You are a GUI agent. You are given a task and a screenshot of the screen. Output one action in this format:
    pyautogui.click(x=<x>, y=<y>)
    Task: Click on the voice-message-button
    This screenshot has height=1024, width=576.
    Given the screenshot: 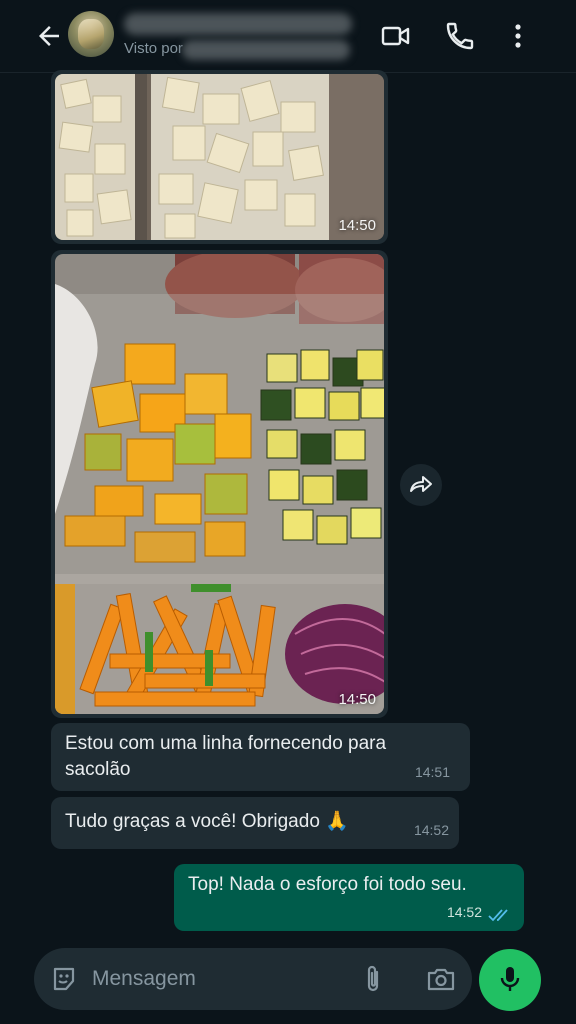 What is the action you would take?
    pyautogui.click(x=510, y=980)
    